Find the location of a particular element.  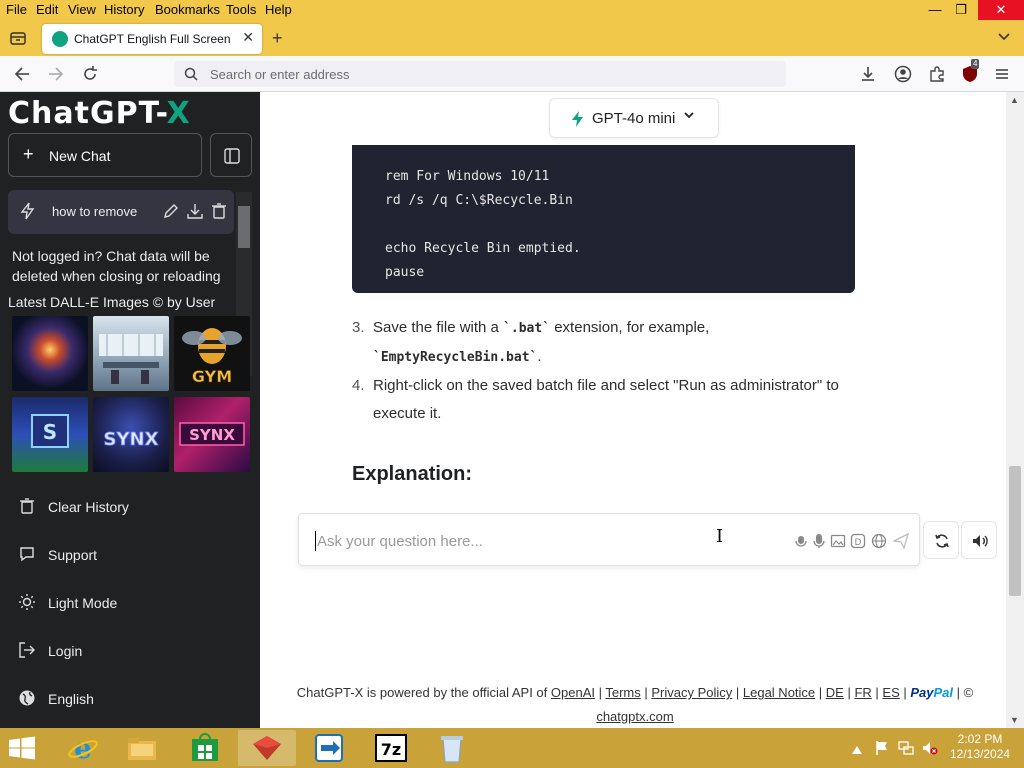

dalle-image-synx-2: SYNX is located at coordinates (131, 434).